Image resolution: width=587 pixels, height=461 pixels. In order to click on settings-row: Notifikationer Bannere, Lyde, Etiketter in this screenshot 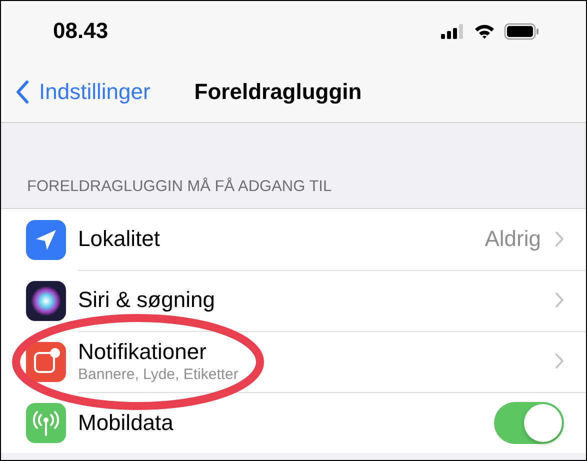, I will do `click(293, 361)`.